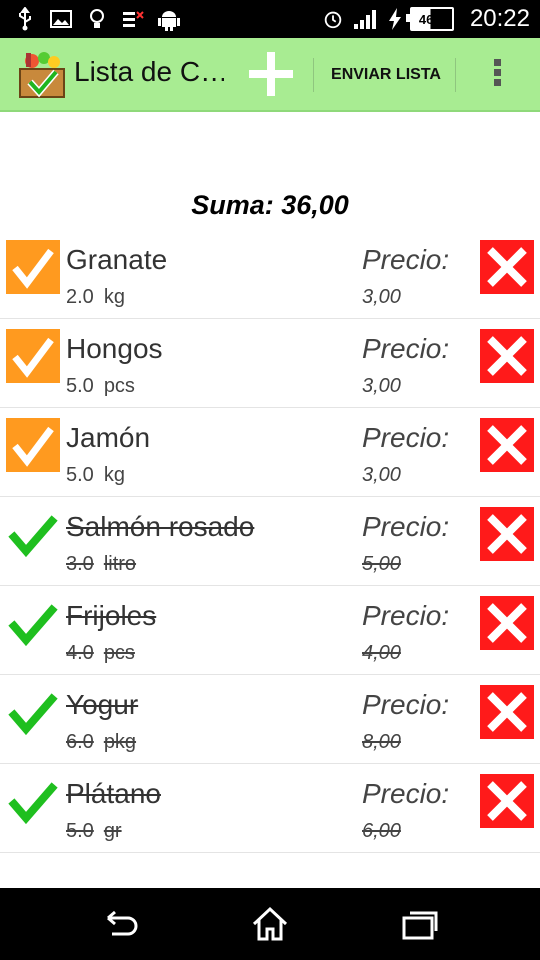 The width and height of the screenshot is (540, 960). I want to click on item-name: Plátano, so click(113, 793).